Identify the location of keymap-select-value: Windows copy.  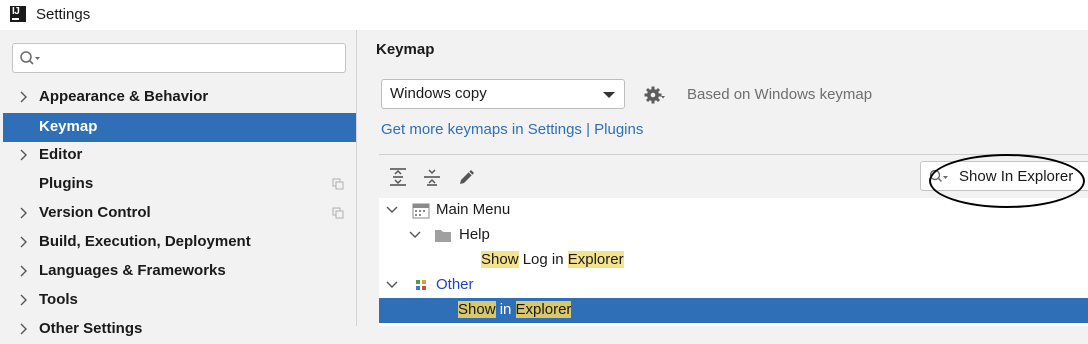
(438, 93).